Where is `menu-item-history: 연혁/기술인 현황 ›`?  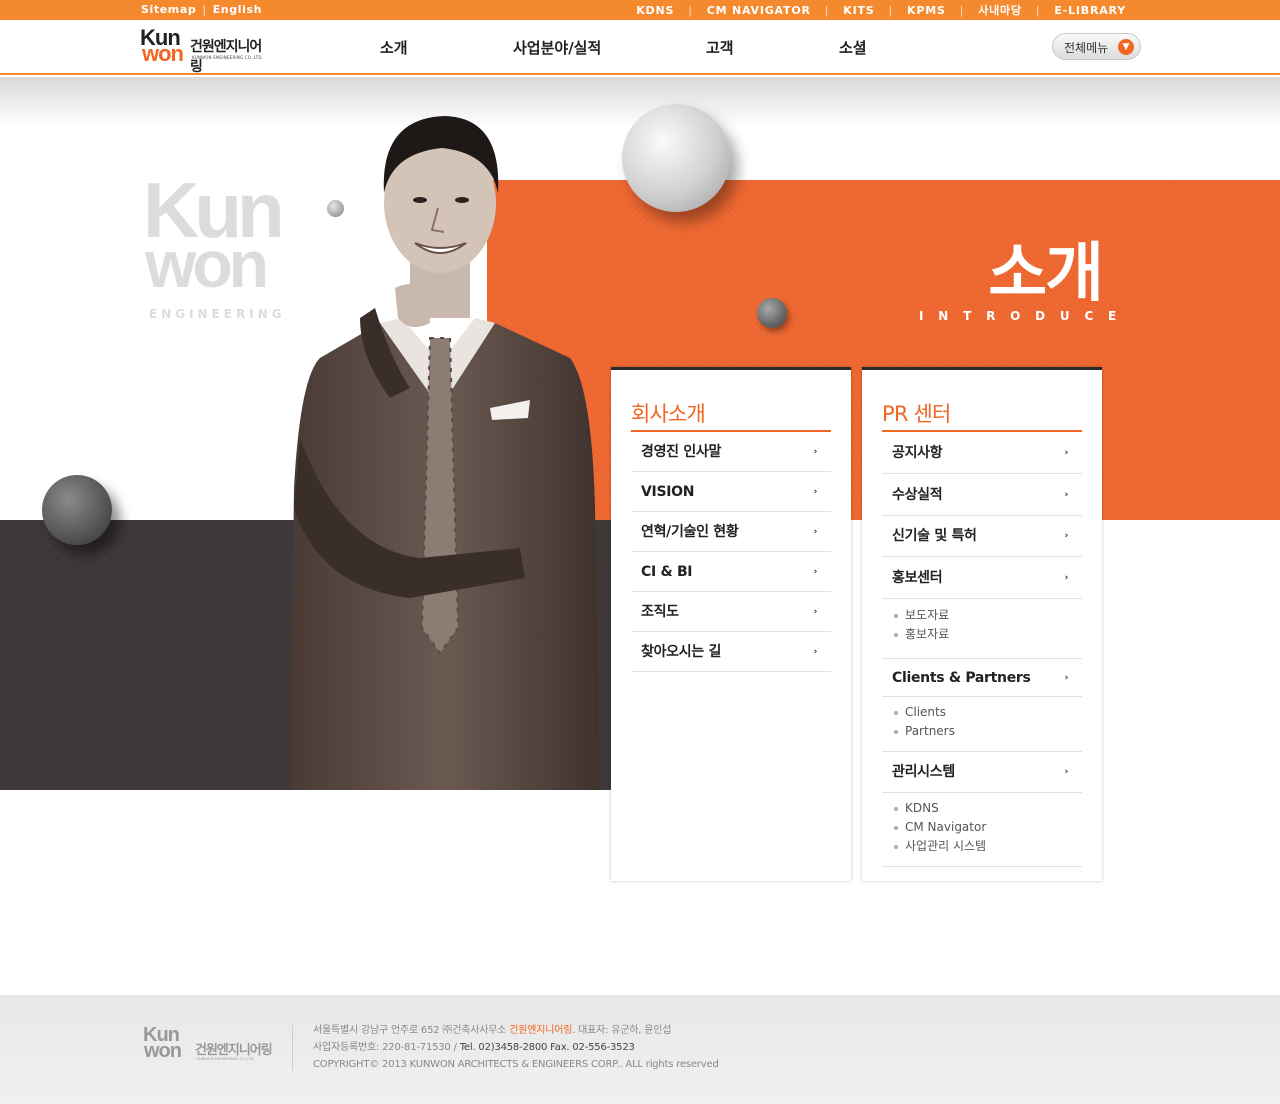
menu-item-history: 연혁/기술인 현황 › is located at coordinates (731, 532).